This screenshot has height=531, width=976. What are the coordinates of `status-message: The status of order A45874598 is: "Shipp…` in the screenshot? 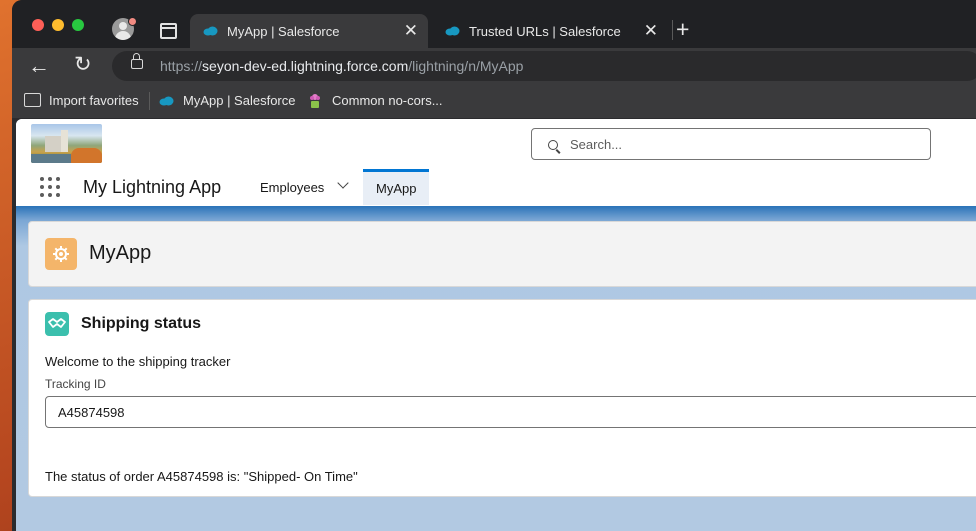 It's located at (201, 476).